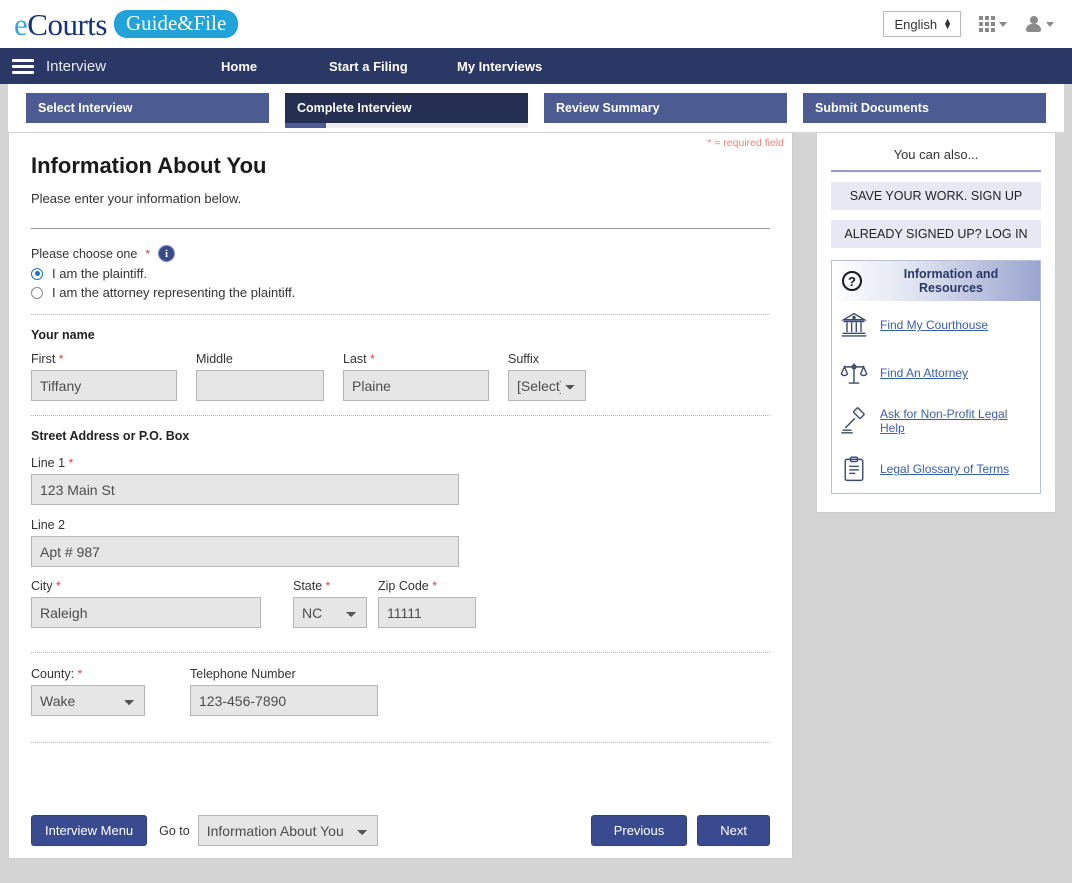 Image resolution: width=1072 pixels, height=883 pixels. I want to click on ecourts-logo: e Courts Guide&File, so click(126, 24).